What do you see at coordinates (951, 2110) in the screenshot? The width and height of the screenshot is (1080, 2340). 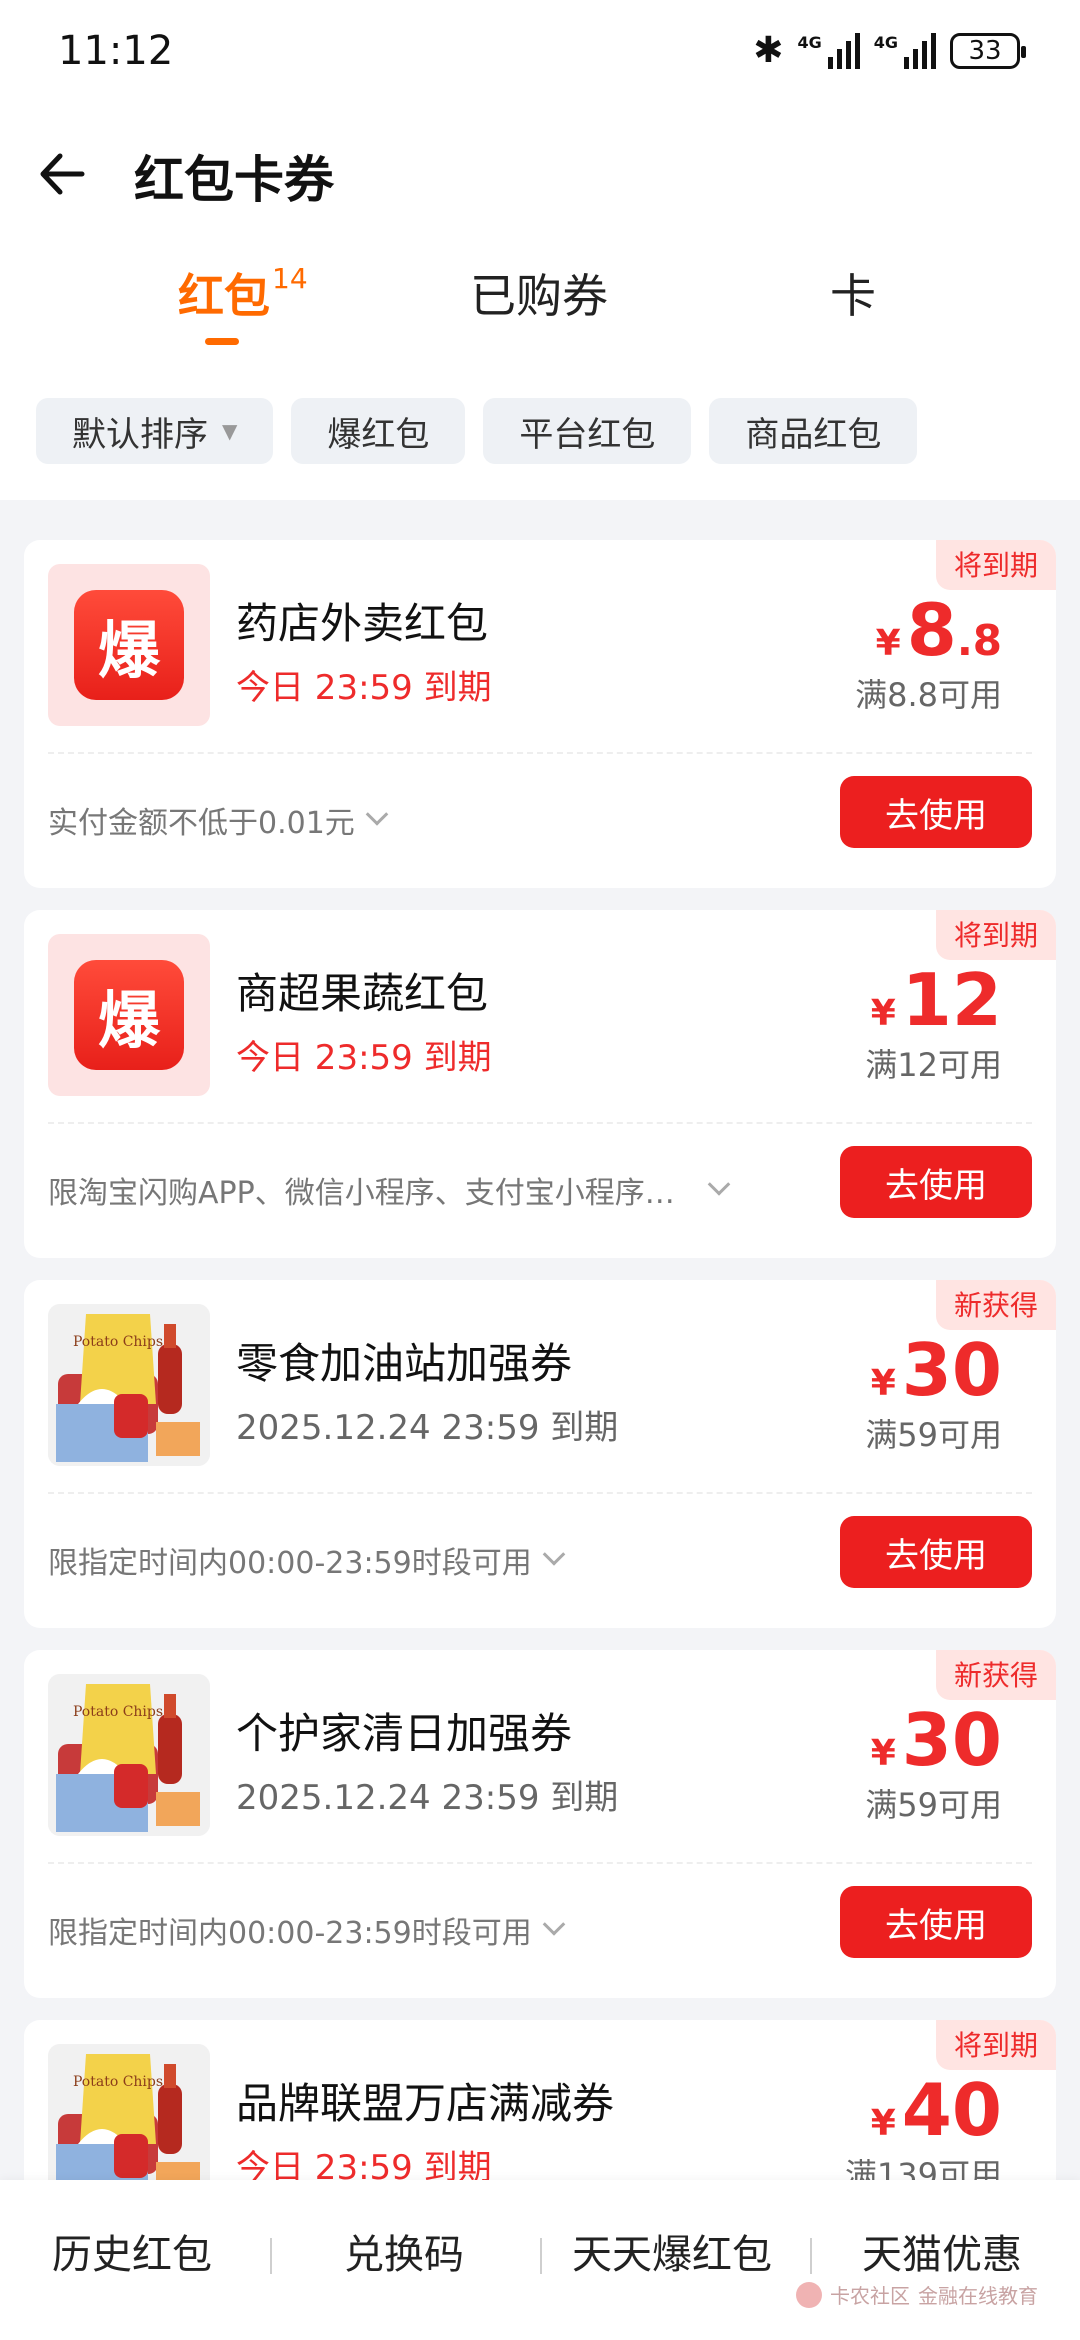 I see `coupon-amount: 40` at bounding box center [951, 2110].